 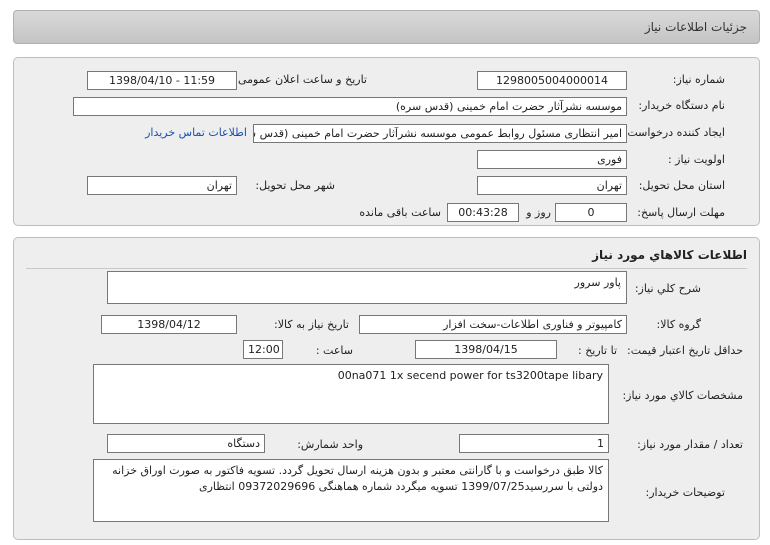 What do you see at coordinates (350, 106) in the screenshot?
I see `buyer-org-field: موسسه نشرآثار حضرت امام خمینی (قدس سره)` at bounding box center [350, 106].